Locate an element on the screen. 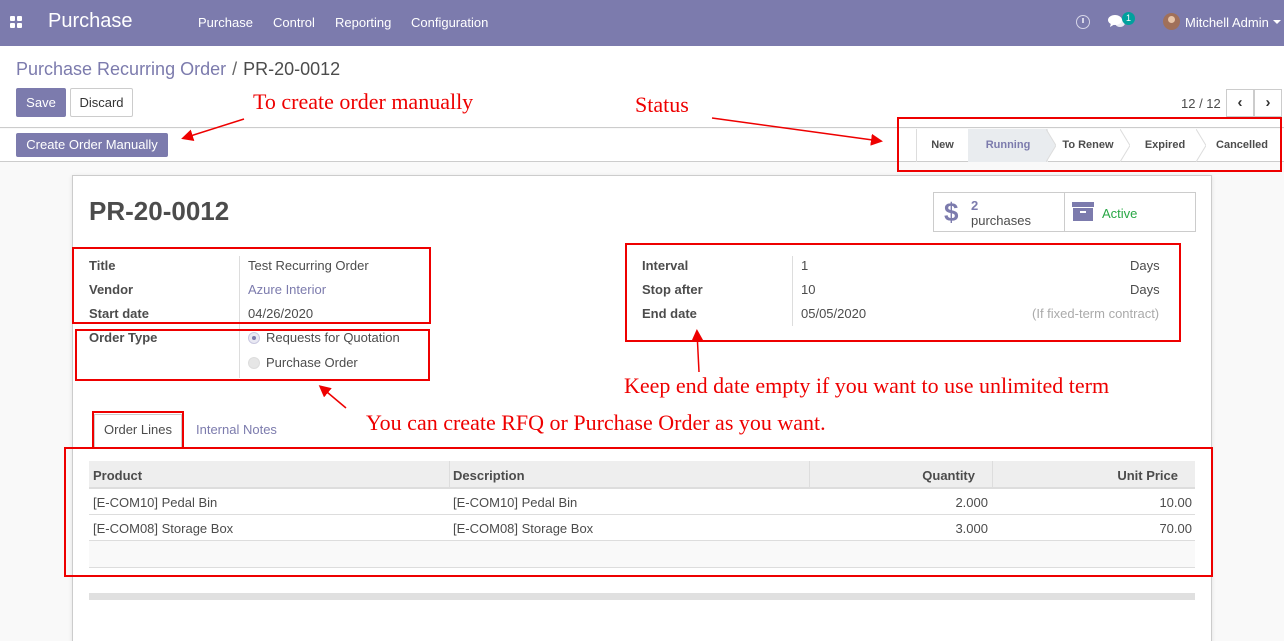 This screenshot has height=641, width=1284. annotation-manual: To create order manually is located at coordinates (363, 101).